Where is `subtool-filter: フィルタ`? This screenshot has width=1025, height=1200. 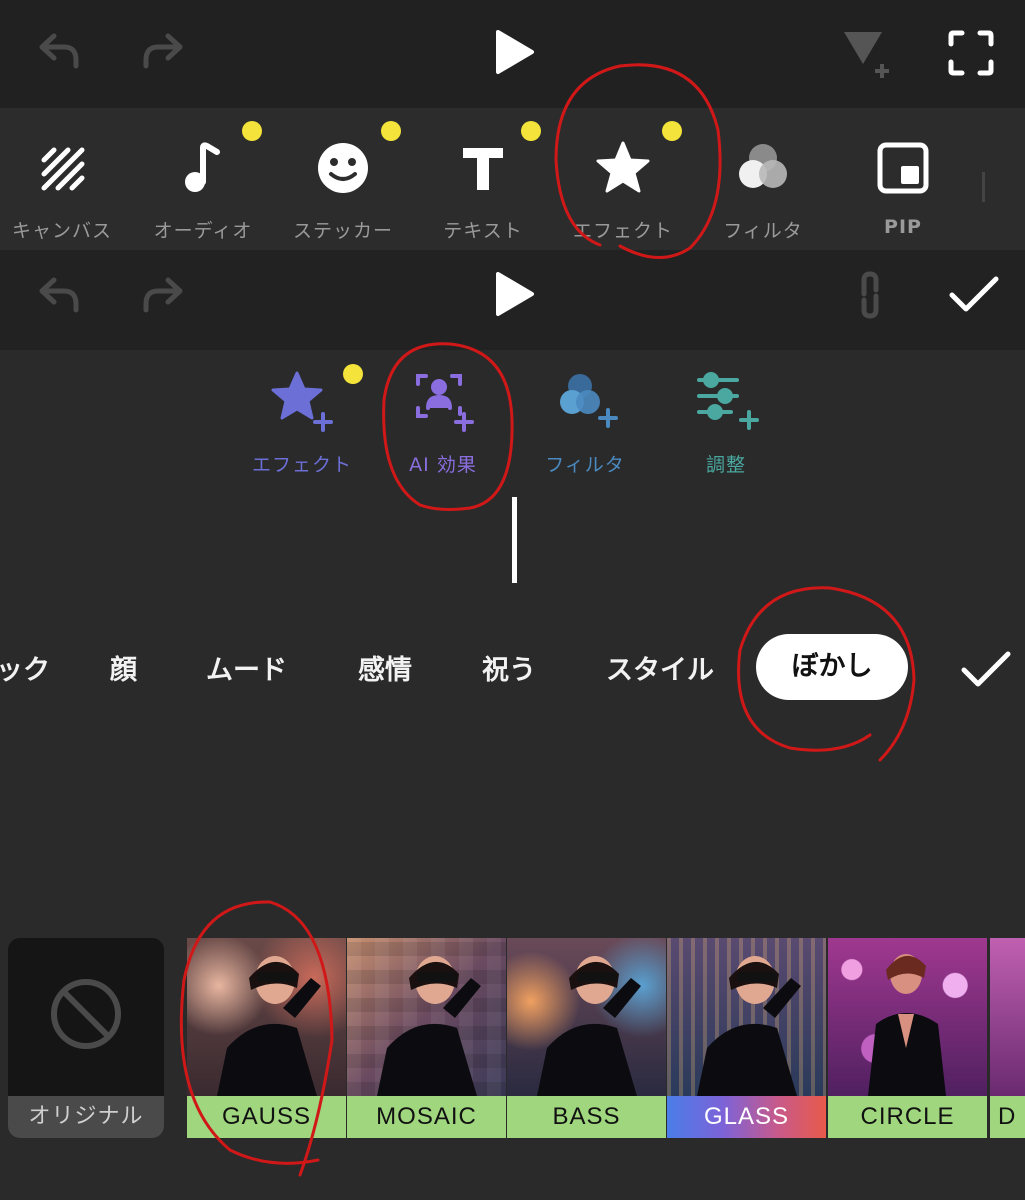
subtool-filter: フィルタ is located at coordinates (585, 425).